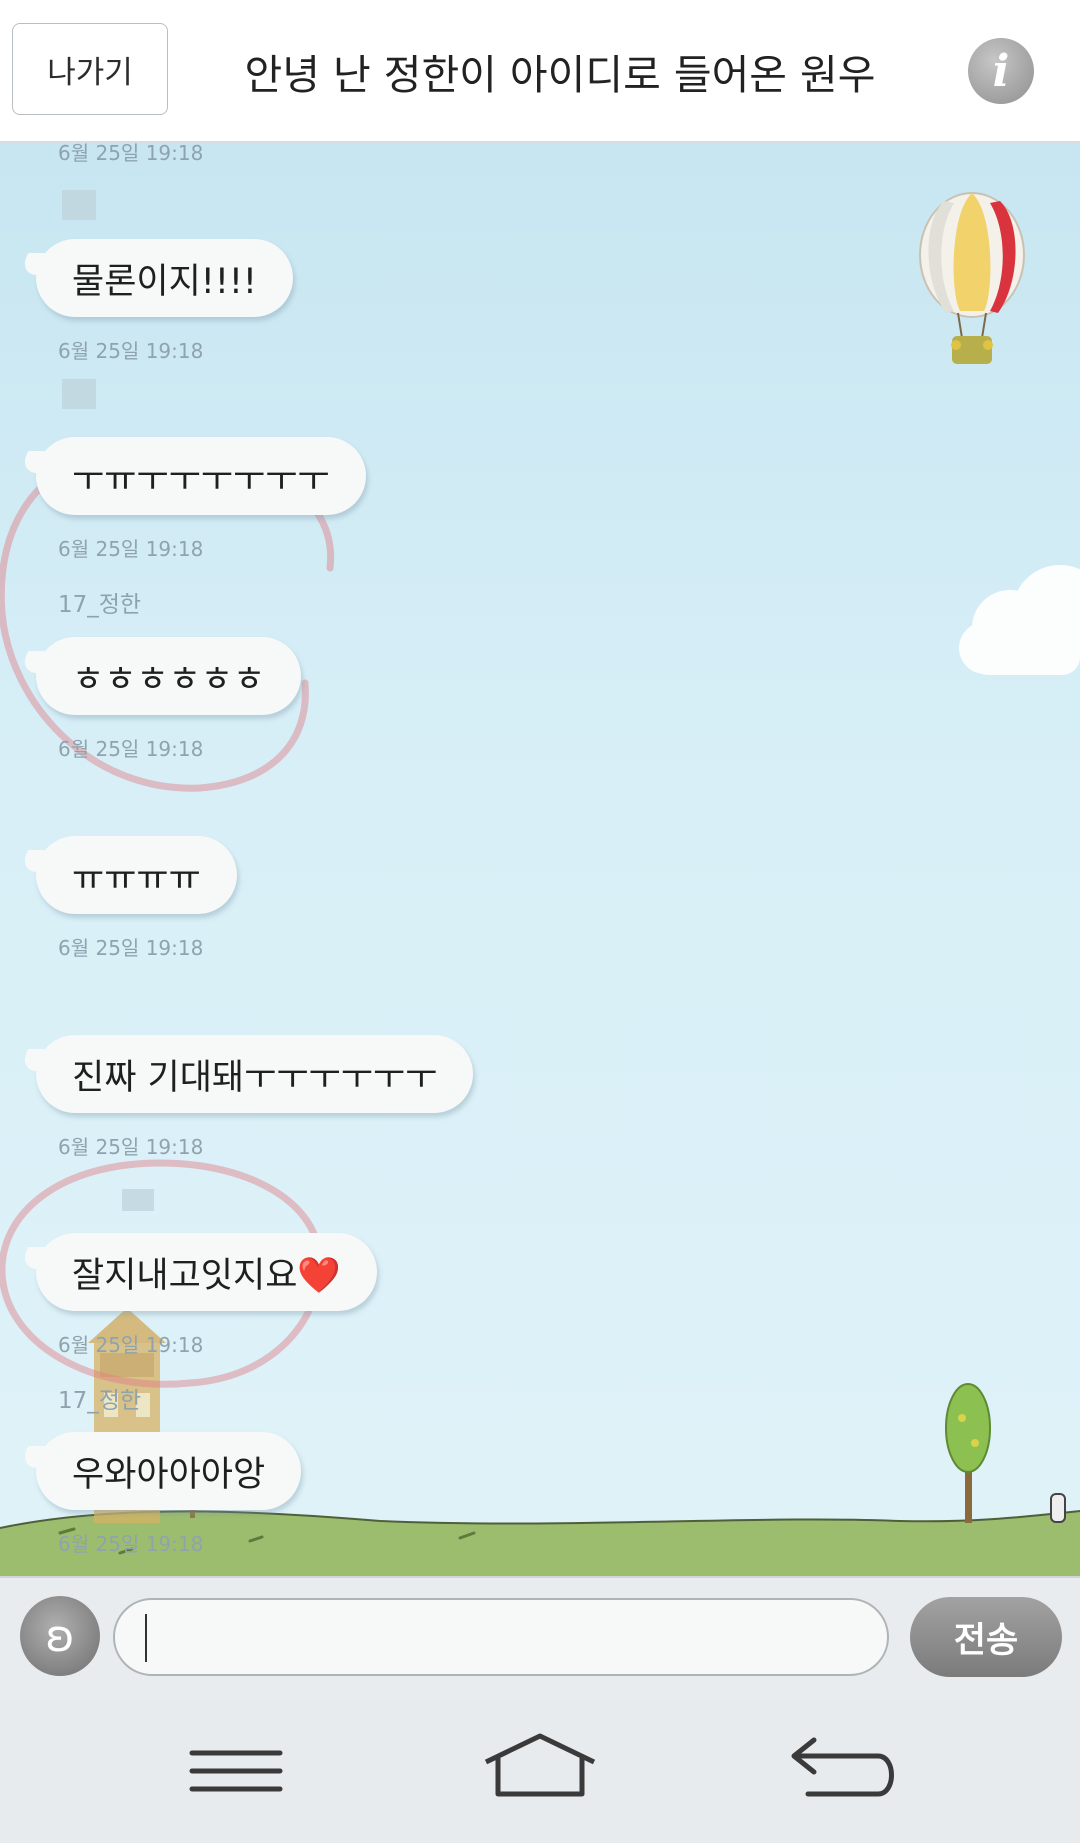 This screenshot has width=1080, height=1843. What do you see at coordinates (986, 1637) in the screenshot?
I see `send-button: 전송` at bounding box center [986, 1637].